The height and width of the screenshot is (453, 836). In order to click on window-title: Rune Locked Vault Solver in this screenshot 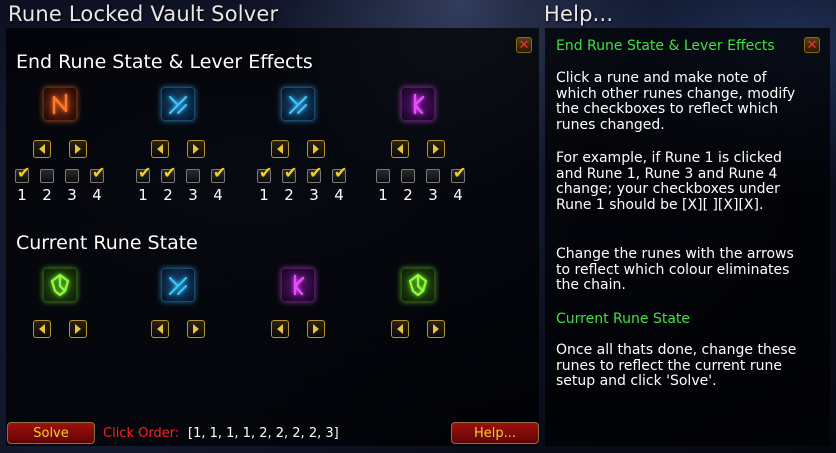, I will do `click(143, 14)`.